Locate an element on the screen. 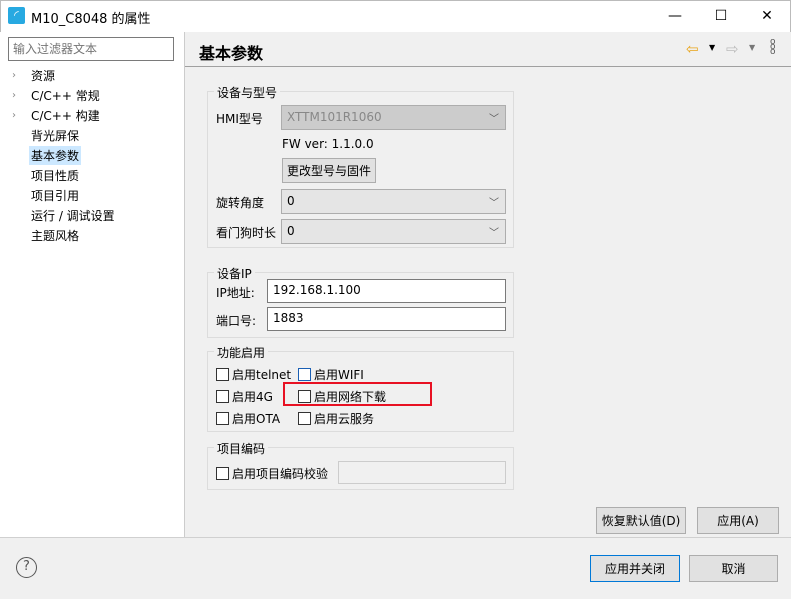 This screenshot has width=791, height=599. hmi-value: XTTM101R1060 is located at coordinates (334, 117).